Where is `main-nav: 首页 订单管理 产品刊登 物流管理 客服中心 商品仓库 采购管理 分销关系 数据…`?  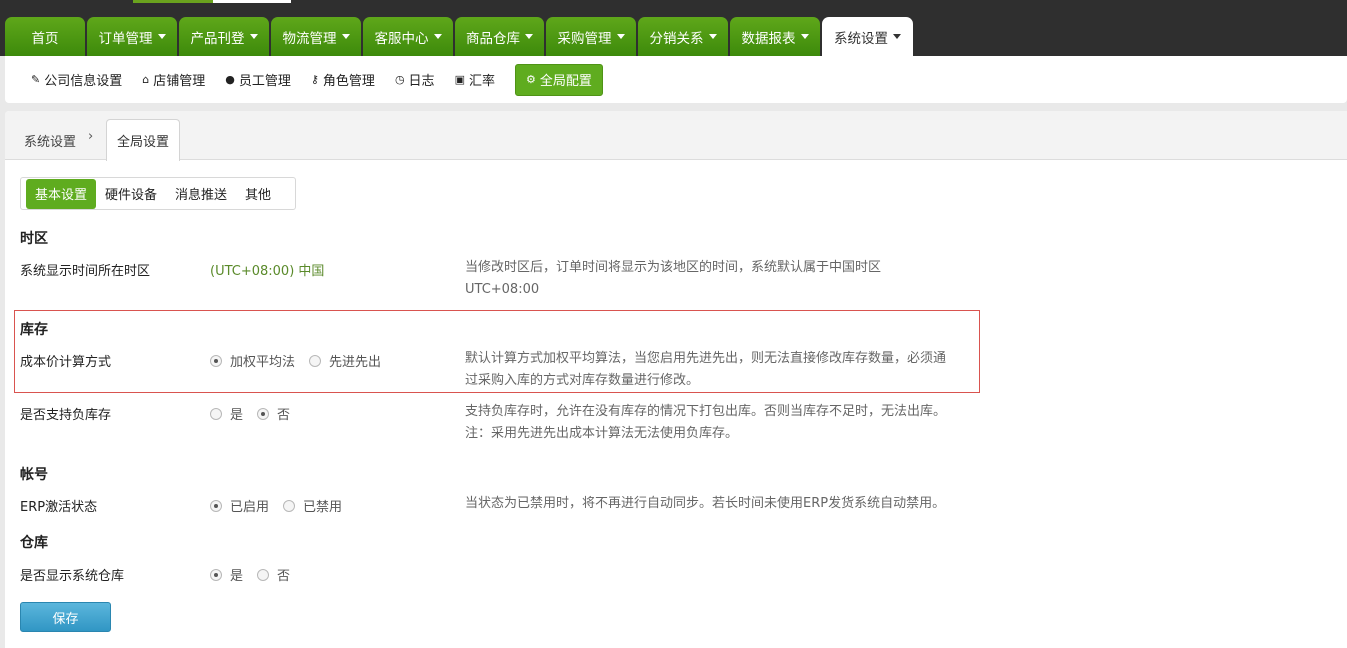
main-nav: 首页 订单管理 产品刊登 物流管理 客服中心 商品仓库 采购管理 分销关系 数据… is located at coordinates (460, 36).